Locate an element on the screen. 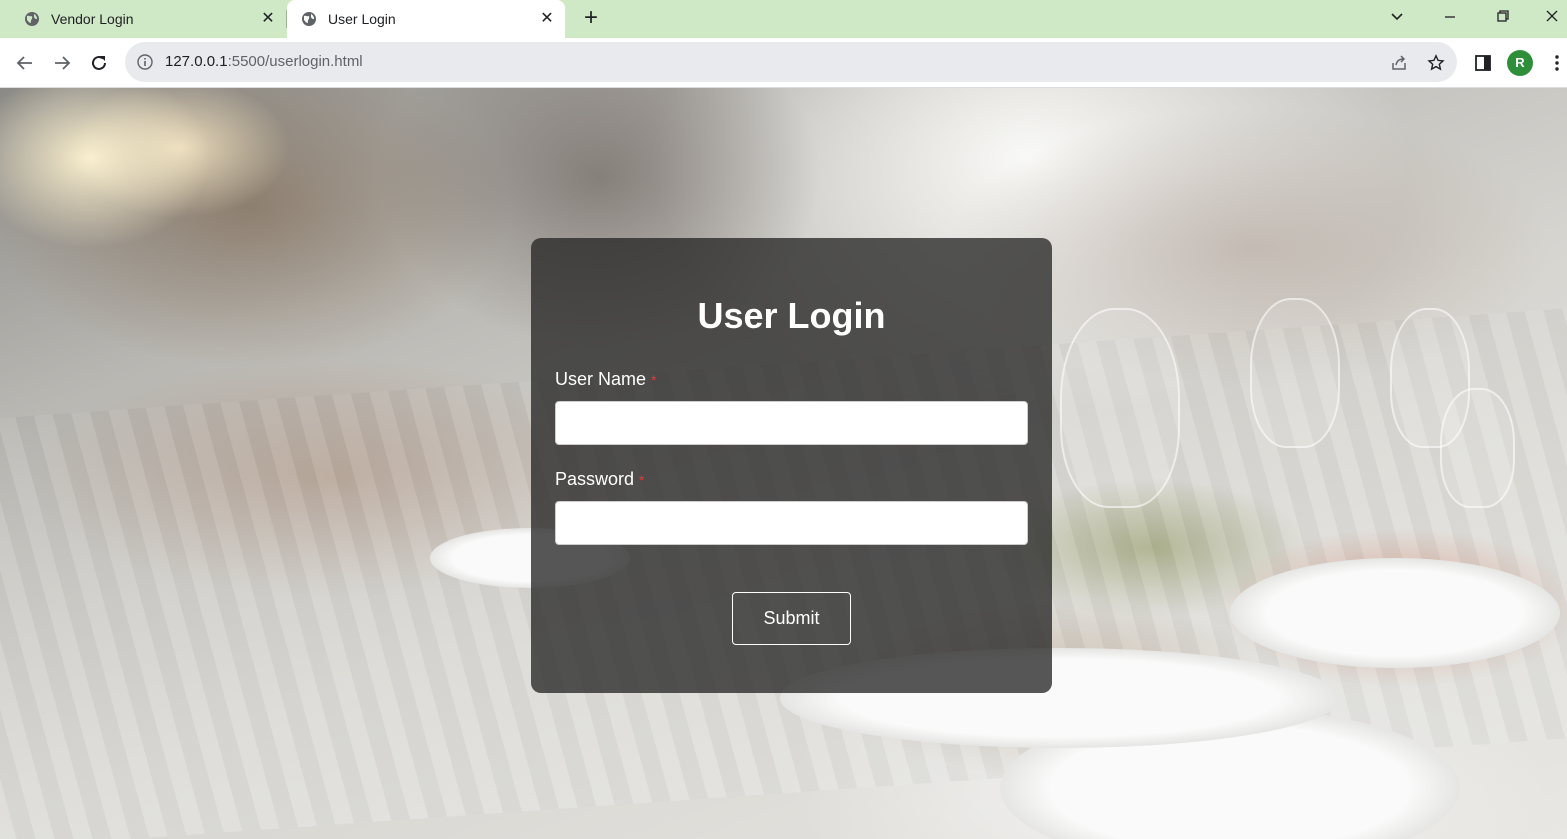 This screenshot has height=839, width=1567. forward-button is located at coordinates (62, 63).